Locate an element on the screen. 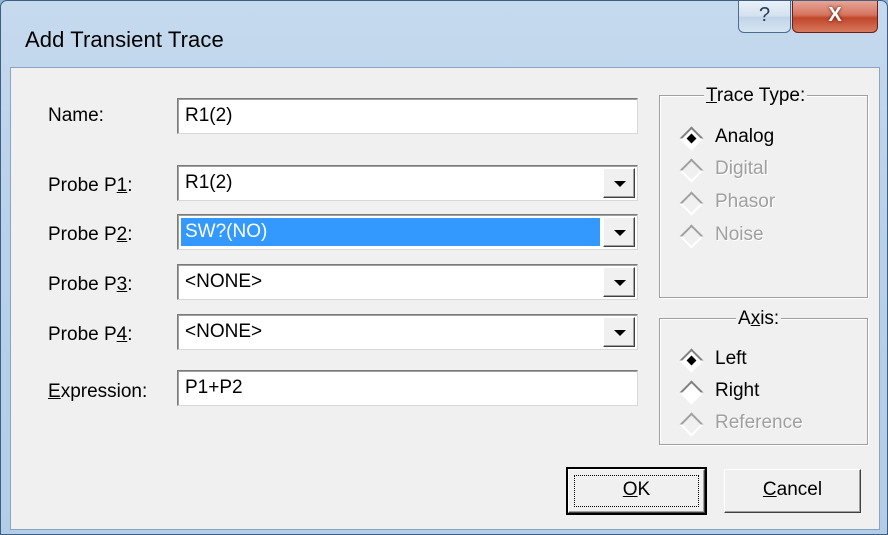 The width and height of the screenshot is (888, 535). probe-p1-label: Probe P1: is located at coordinates (90, 185).